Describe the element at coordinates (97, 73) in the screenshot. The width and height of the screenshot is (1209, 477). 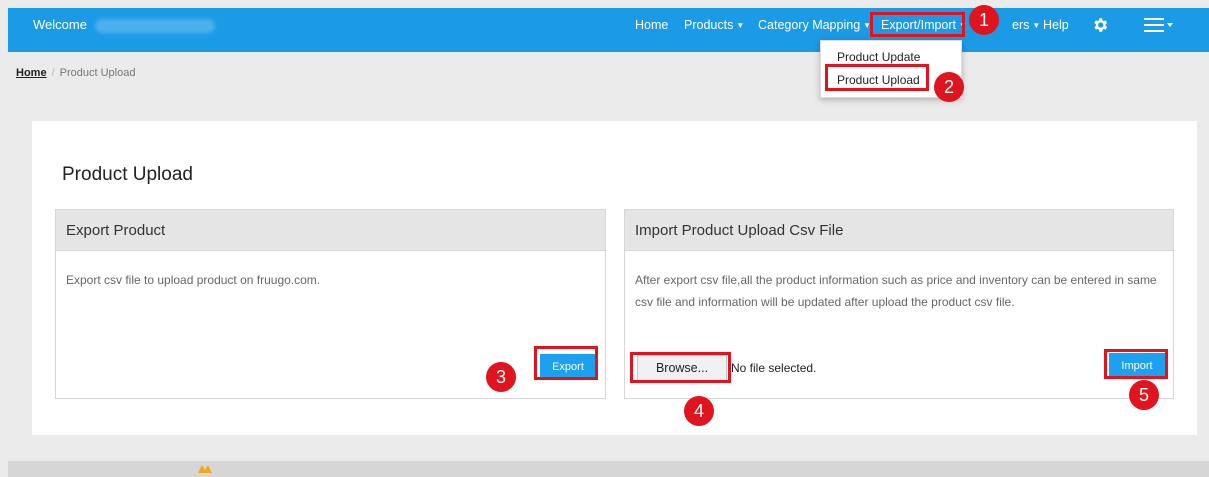
I see `breadcrumb-current: Product Upload` at that location.